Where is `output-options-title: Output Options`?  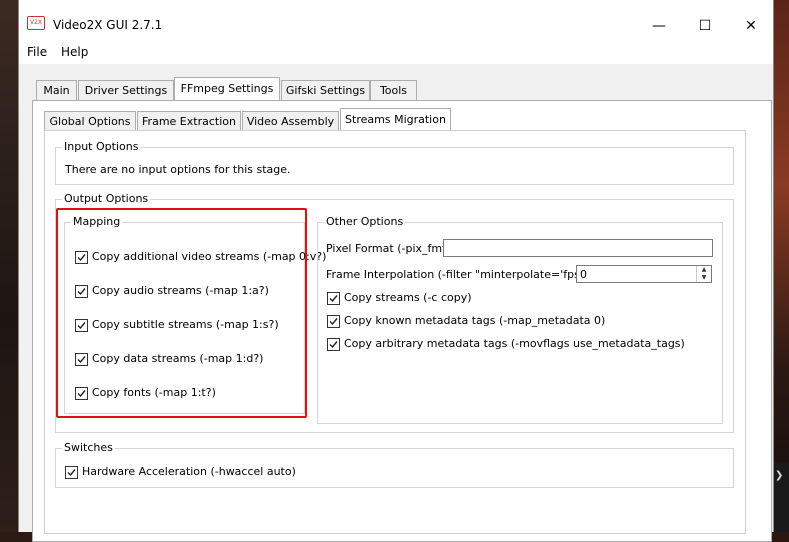
output-options-title: Output Options is located at coordinates (106, 198).